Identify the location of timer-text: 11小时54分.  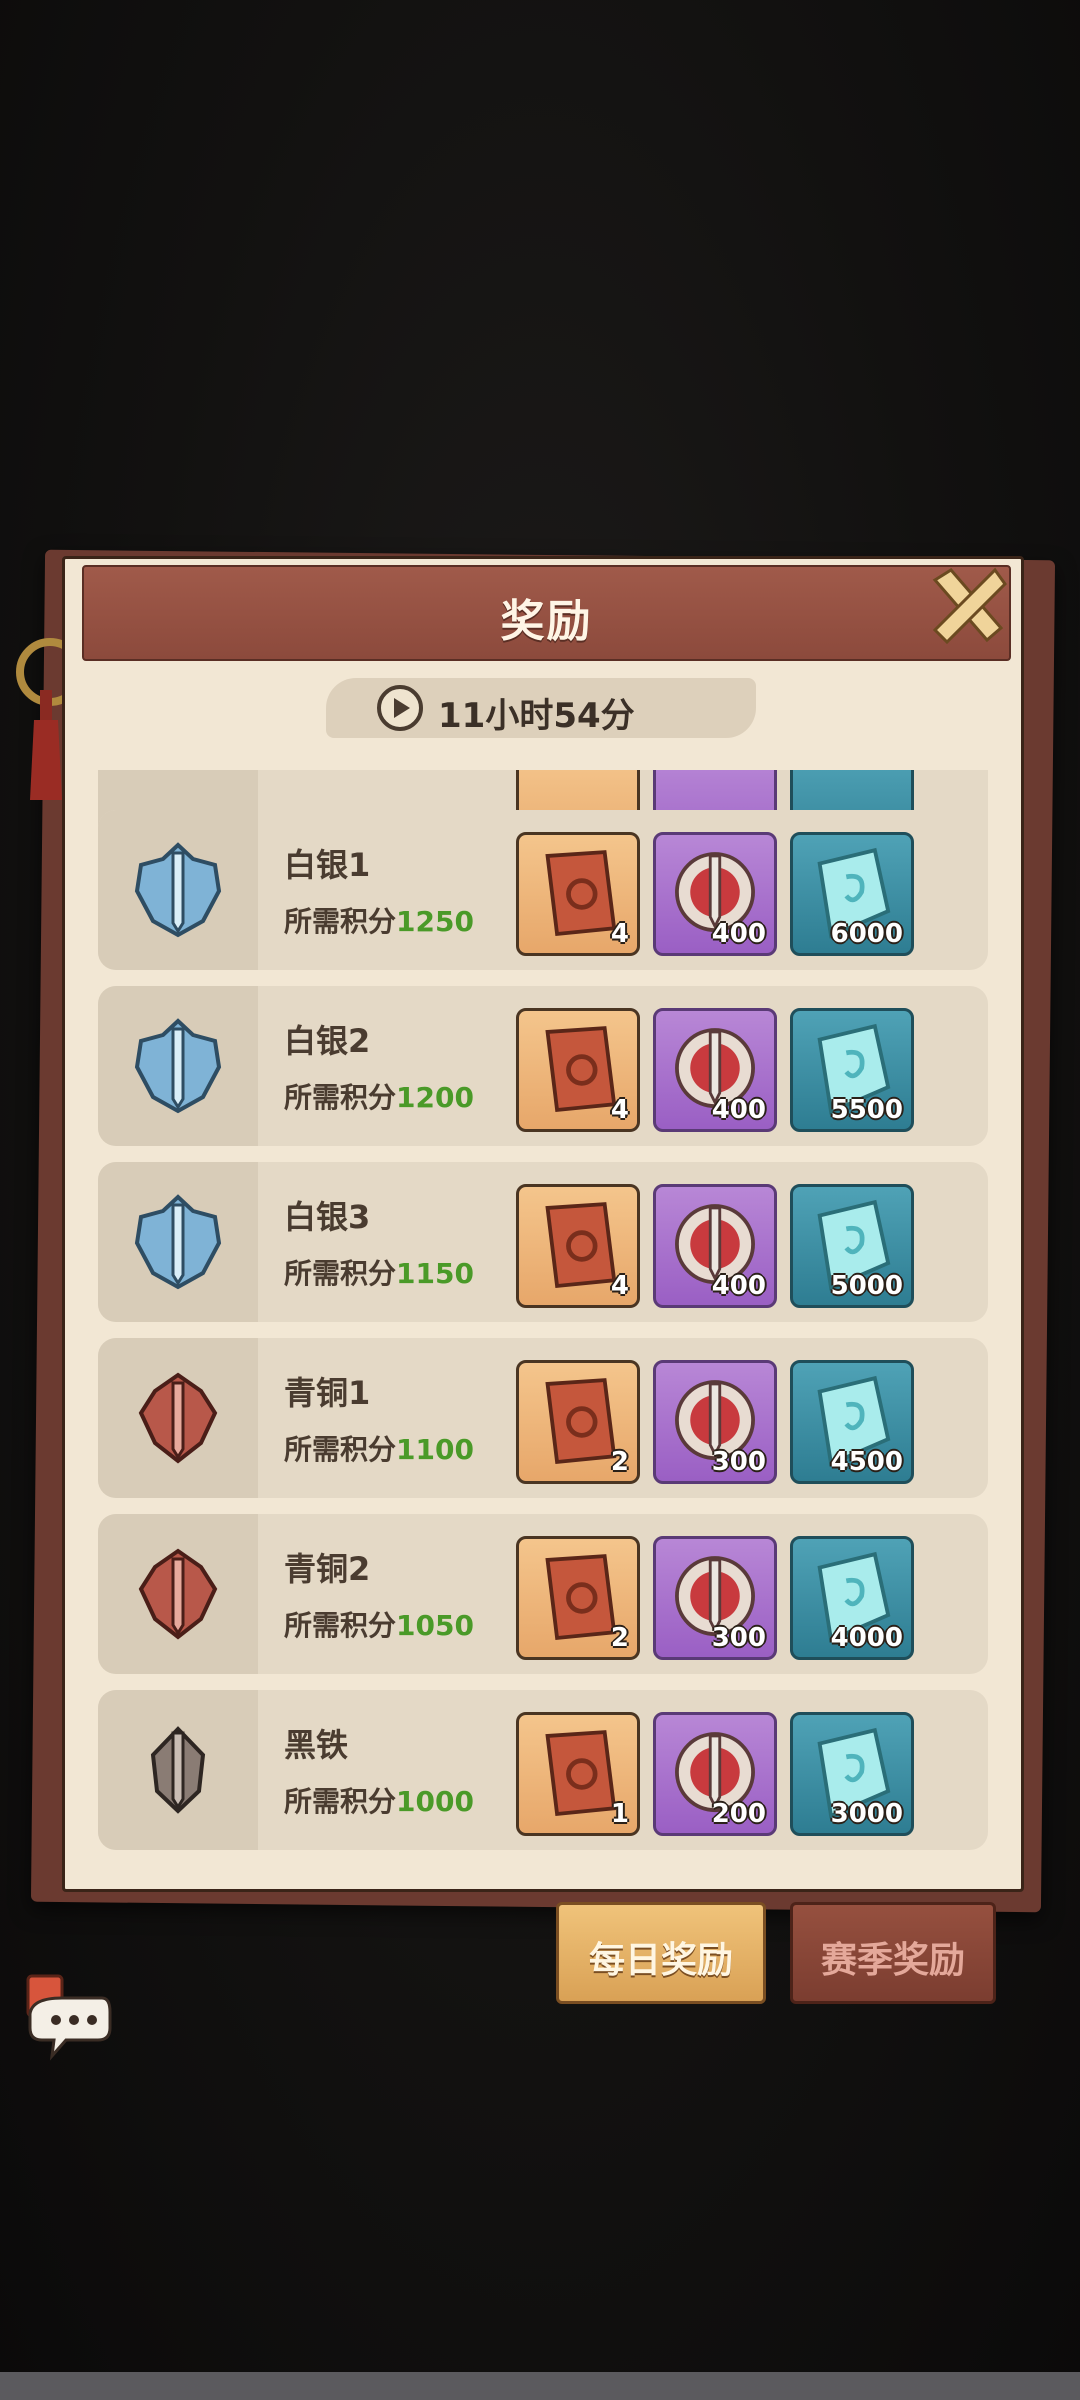
(536, 716).